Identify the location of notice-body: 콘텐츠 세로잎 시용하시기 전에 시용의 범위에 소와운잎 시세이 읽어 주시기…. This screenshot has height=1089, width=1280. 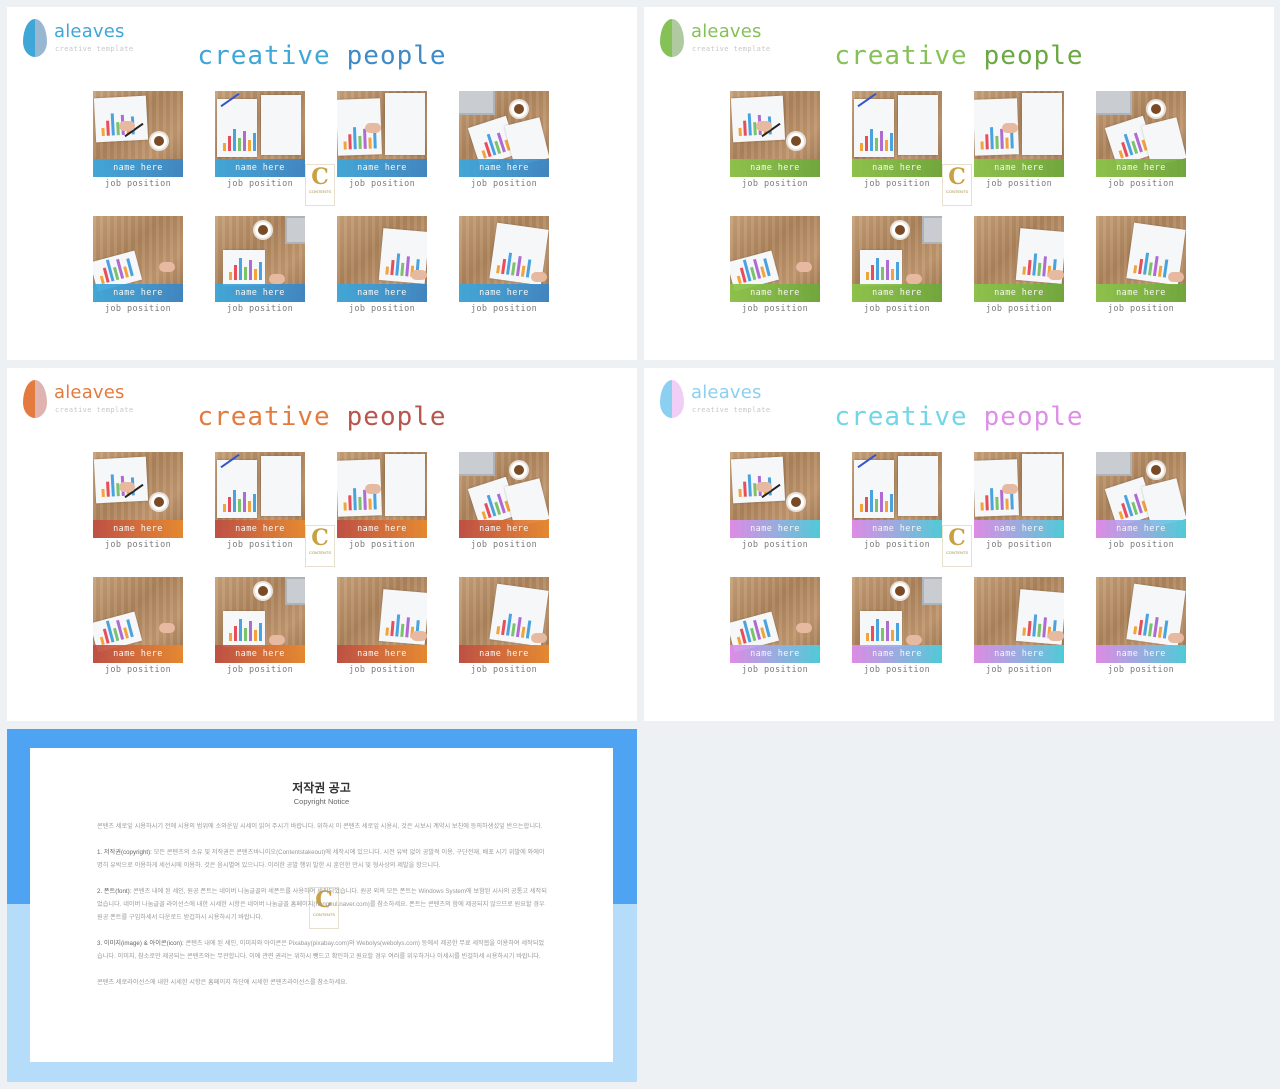
(323, 911).